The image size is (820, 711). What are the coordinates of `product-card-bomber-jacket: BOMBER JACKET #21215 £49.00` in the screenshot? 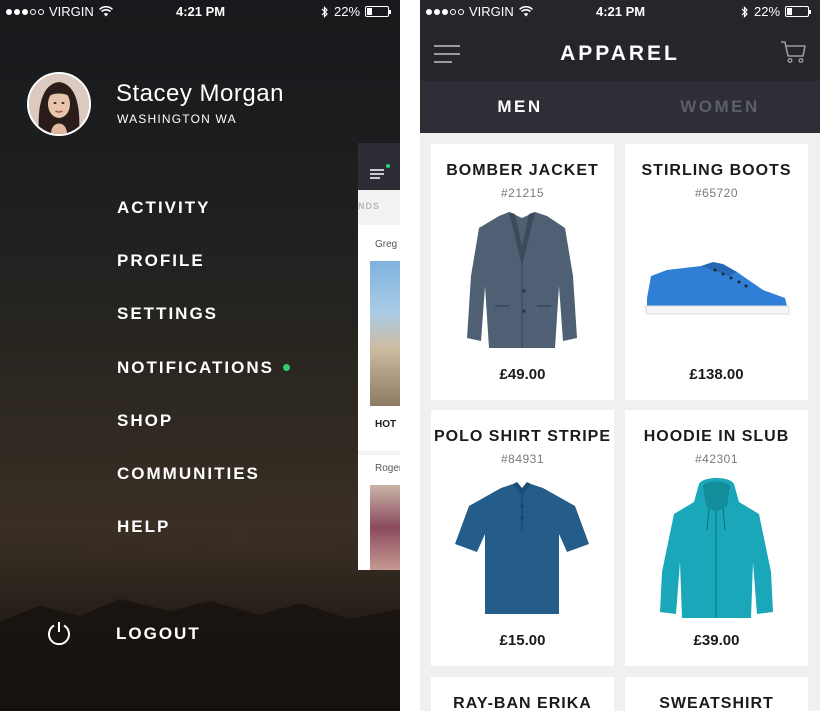 It's located at (522, 272).